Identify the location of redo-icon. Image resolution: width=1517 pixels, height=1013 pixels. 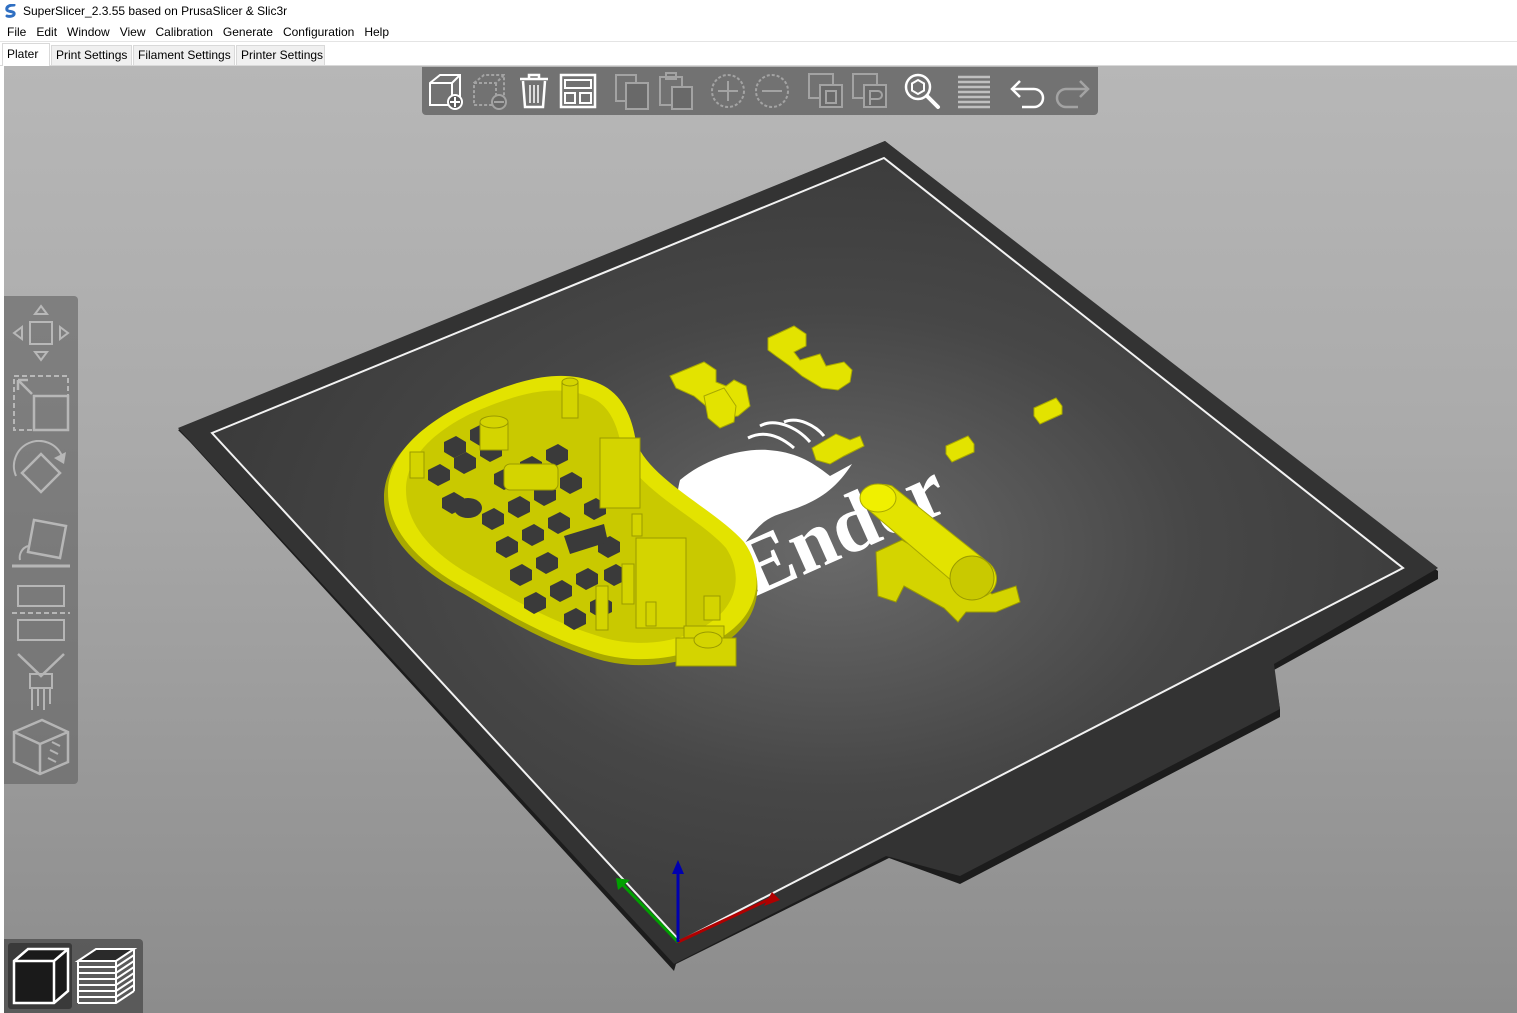
(1072, 94).